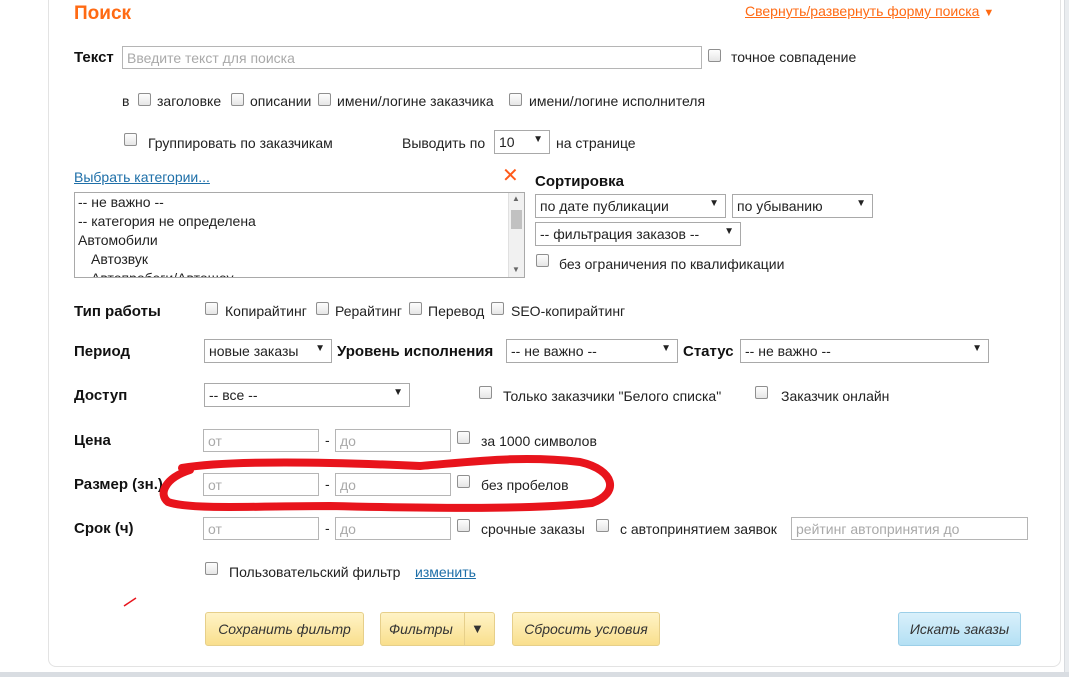  Describe the element at coordinates (617, 101) in the screenshot. I see `in-performer-label: имени/логине исполнителя` at that location.